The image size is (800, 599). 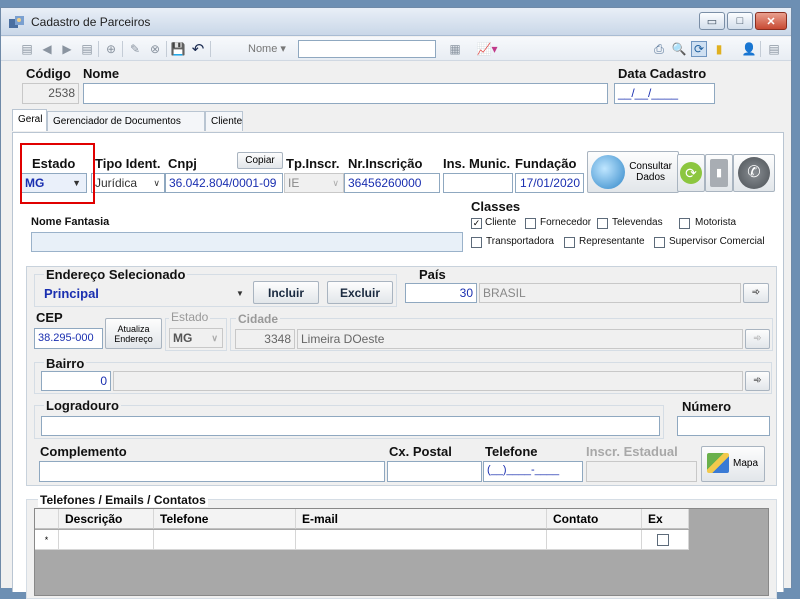 I want to click on ex-checkbox, so click(x=663, y=540).